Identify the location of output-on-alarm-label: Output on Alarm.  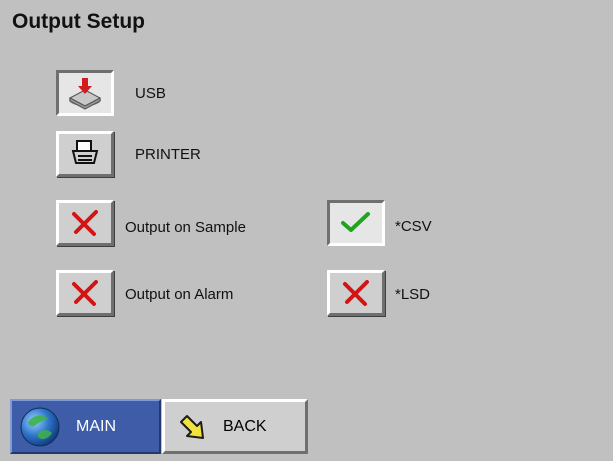
(179, 294).